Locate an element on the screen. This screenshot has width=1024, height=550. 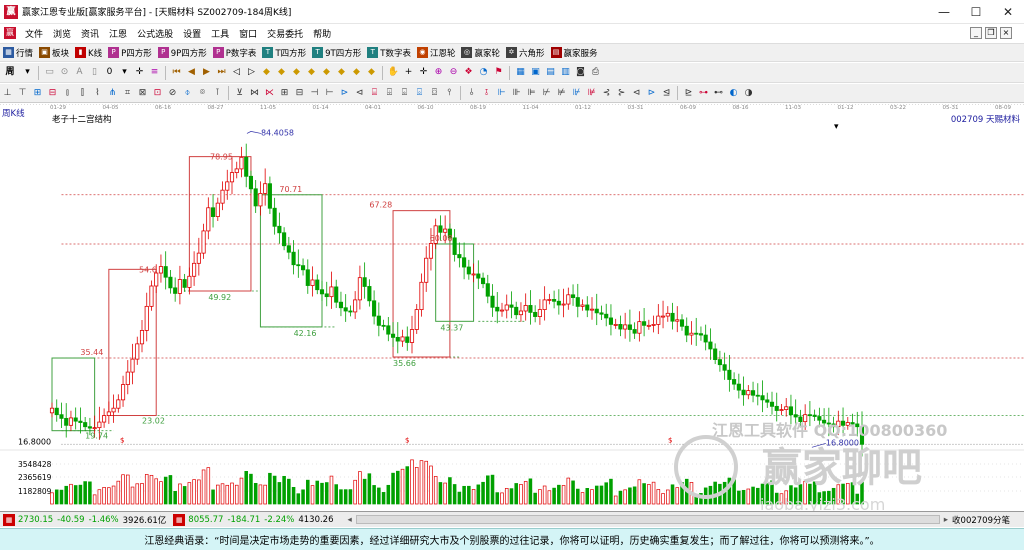
menu-settings: 设置 is located at coordinates (192, 33).